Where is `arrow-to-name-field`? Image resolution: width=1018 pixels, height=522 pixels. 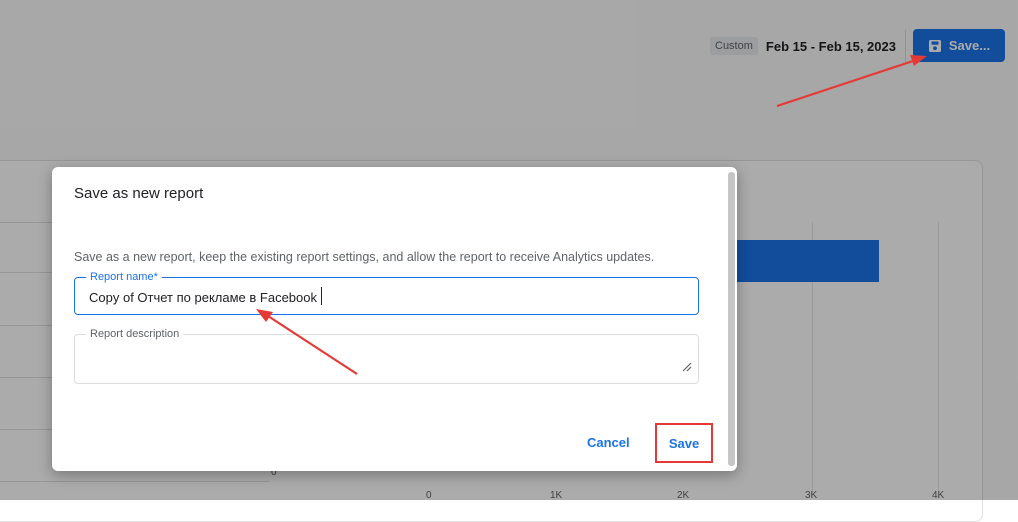 arrow-to-name-field is located at coordinates (307, 342).